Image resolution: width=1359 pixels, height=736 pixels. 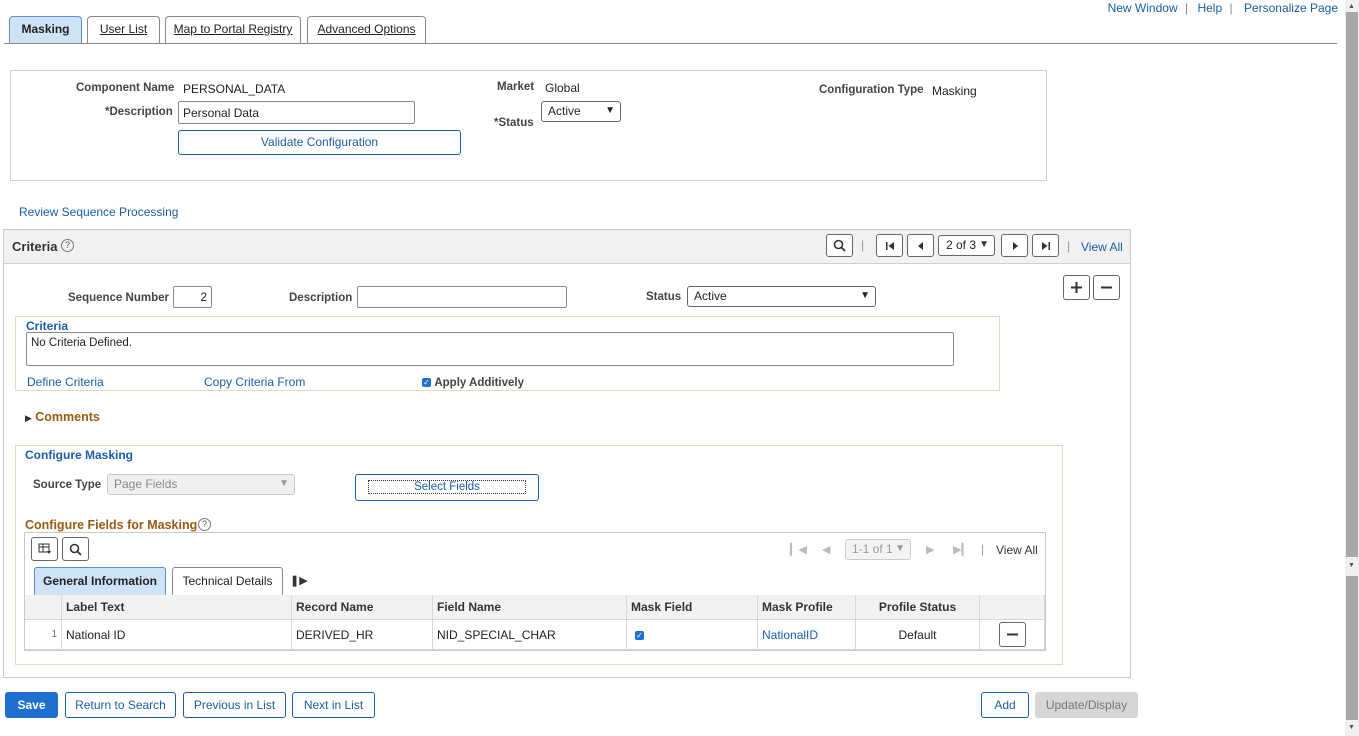 I want to click on label-text-cell: National ID, so click(x=176, y=634).